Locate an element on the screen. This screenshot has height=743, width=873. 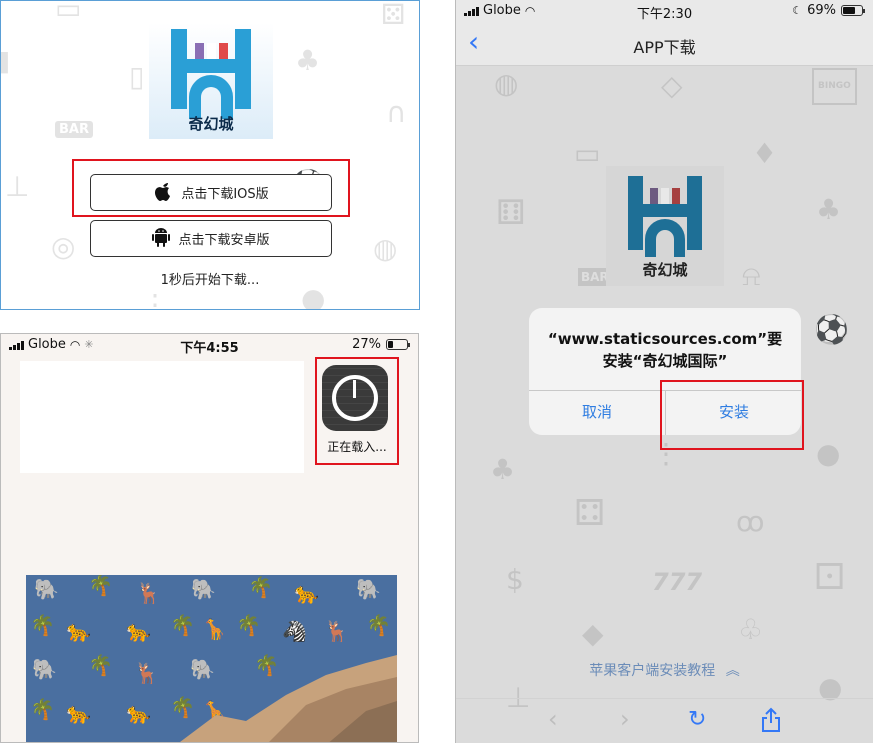
download-ios-button: 点击下载IOS版 is located at coordinates (211, 192).